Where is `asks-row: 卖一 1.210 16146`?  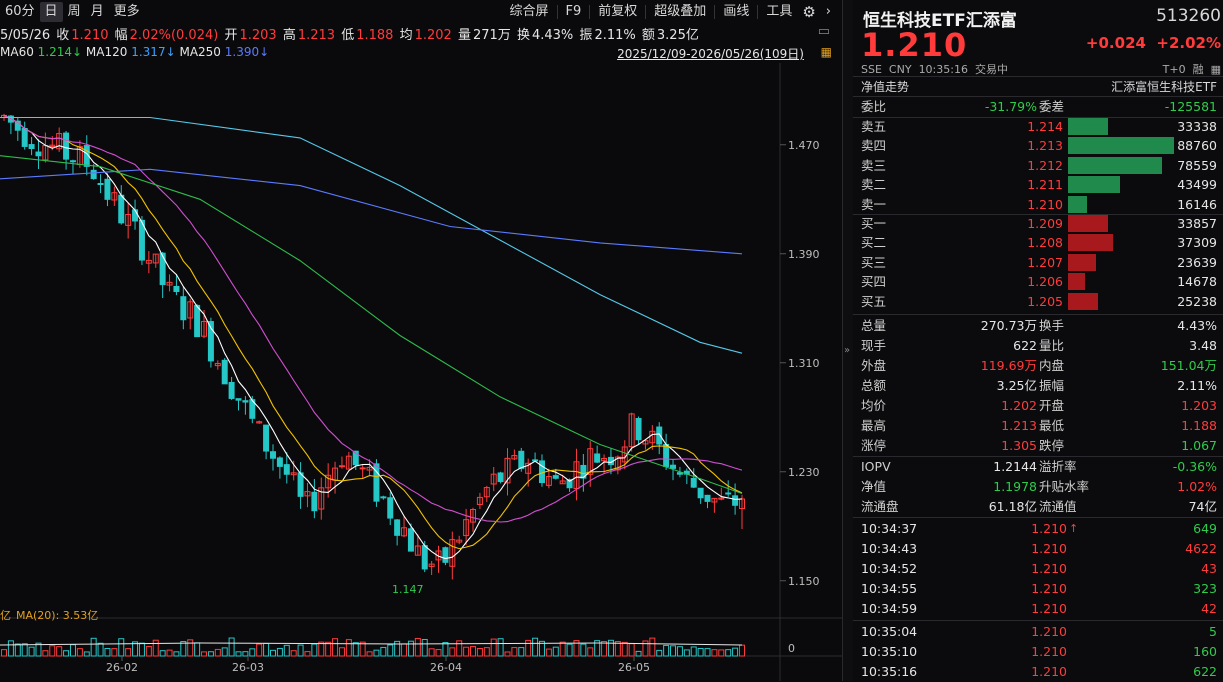 asks-row: 卖一 1.210 16146 is located at coordinates (1038, 205).